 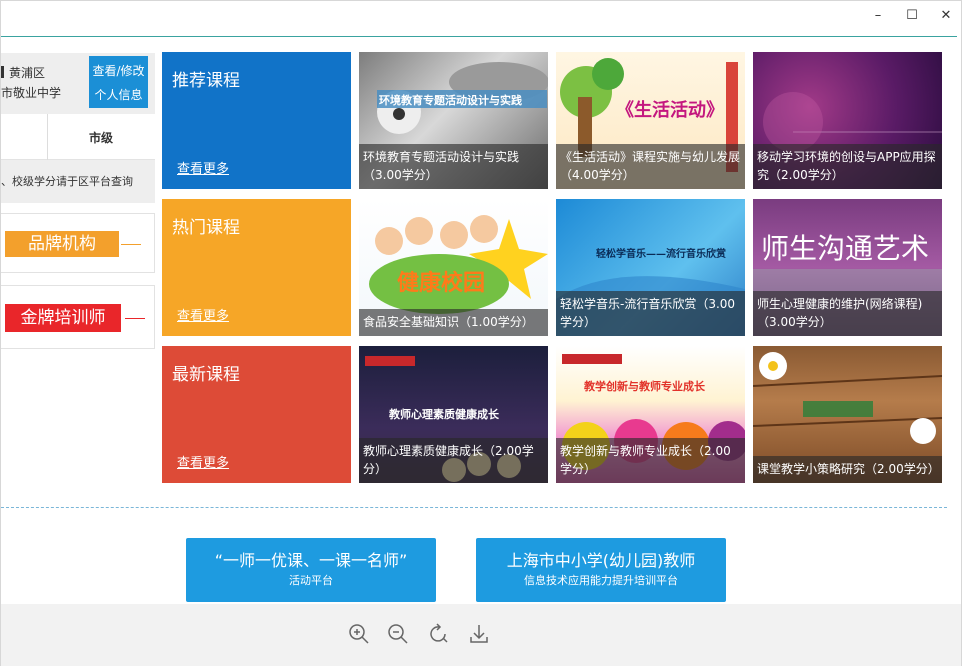 I want to click on minimize-button: –, so click(x=878, y=15).